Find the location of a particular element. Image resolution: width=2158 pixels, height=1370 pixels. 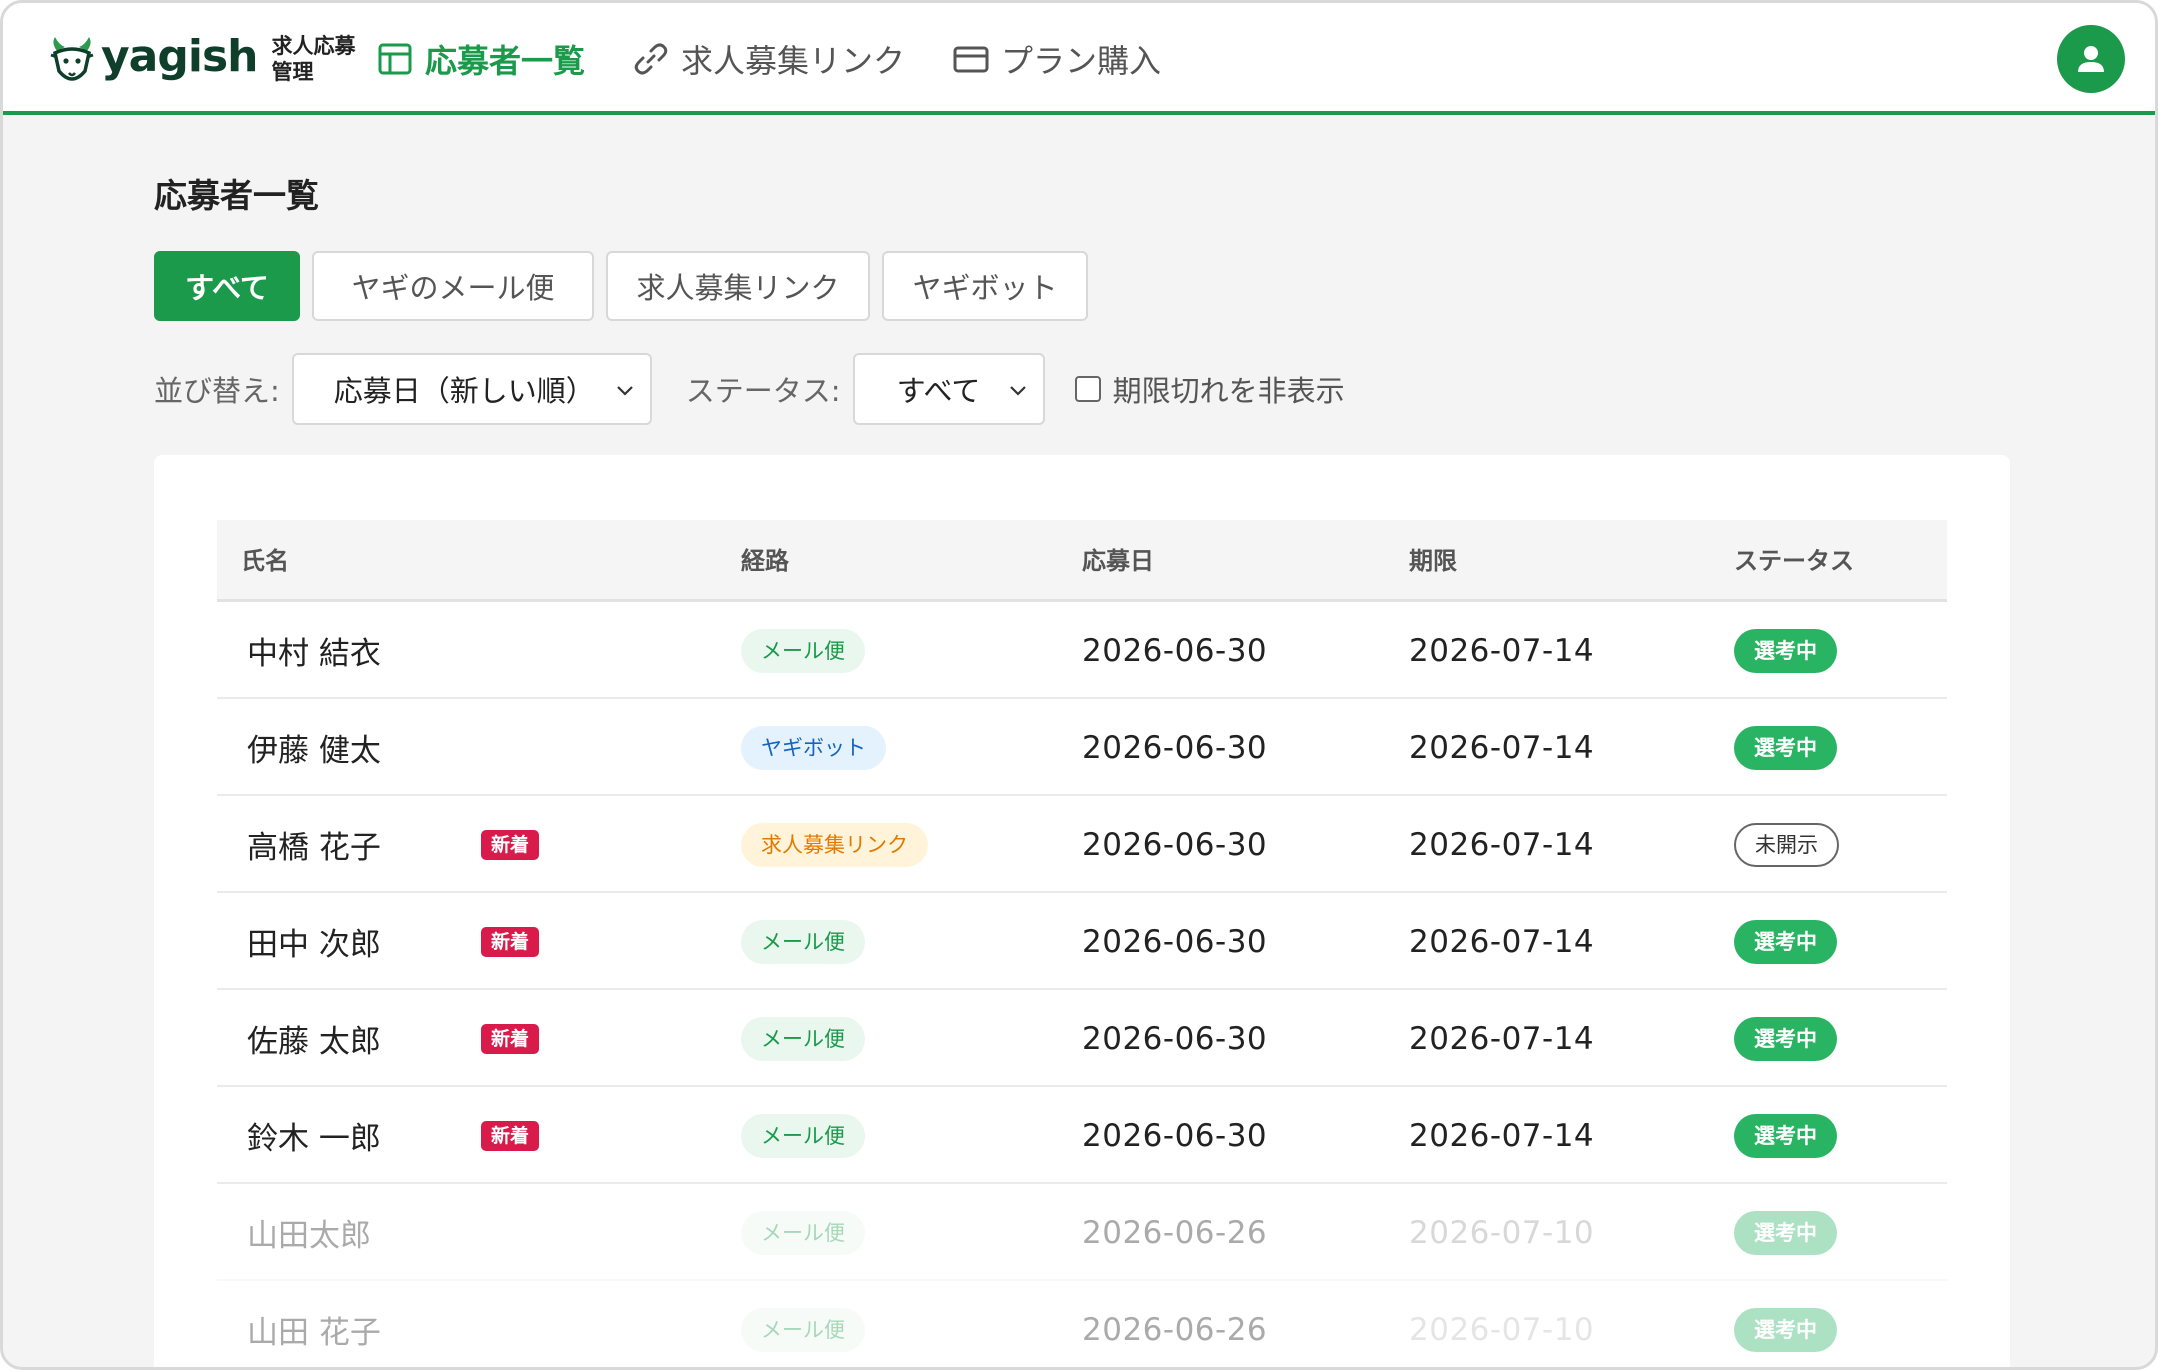

layout-icon is located at coordinates (395, 59).